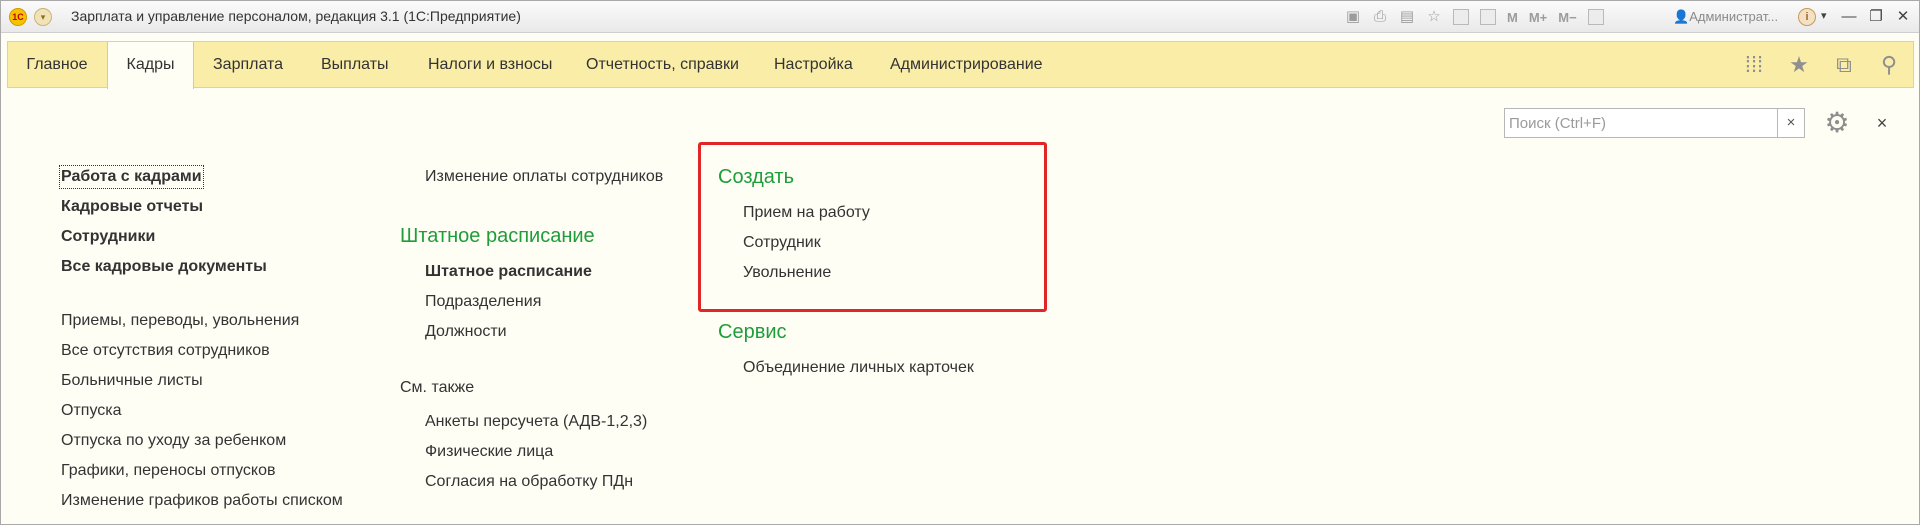 This screenshot has height=525, width=1920. Describe the element at coordinates (1595, 17) in the screenshot. I see `panels-icon` at that location.